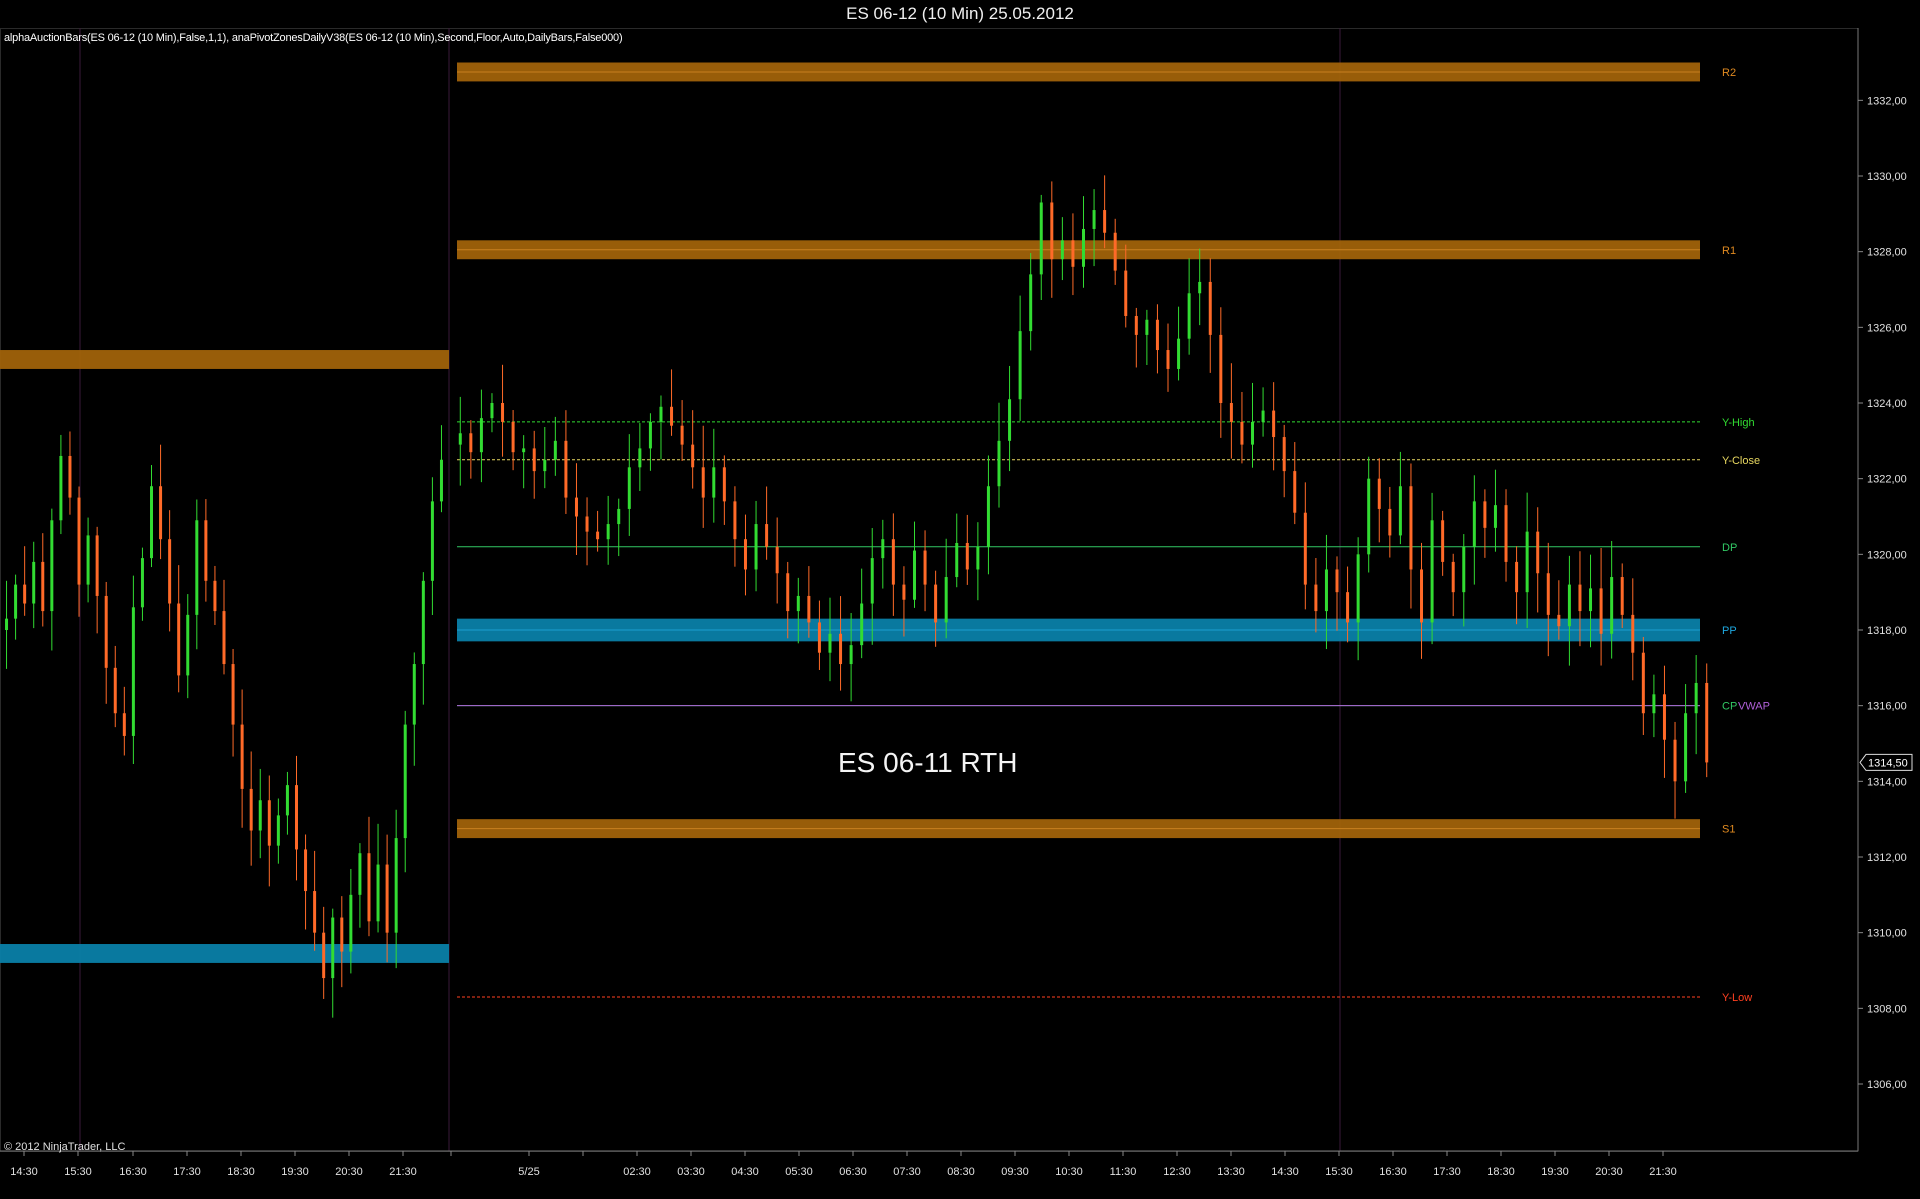 This screenshot has height=1199, width=1920. Describe the element at coordinates (853, 1172) in the screenshot. I see `x-tick-label: 06:30` at that location.